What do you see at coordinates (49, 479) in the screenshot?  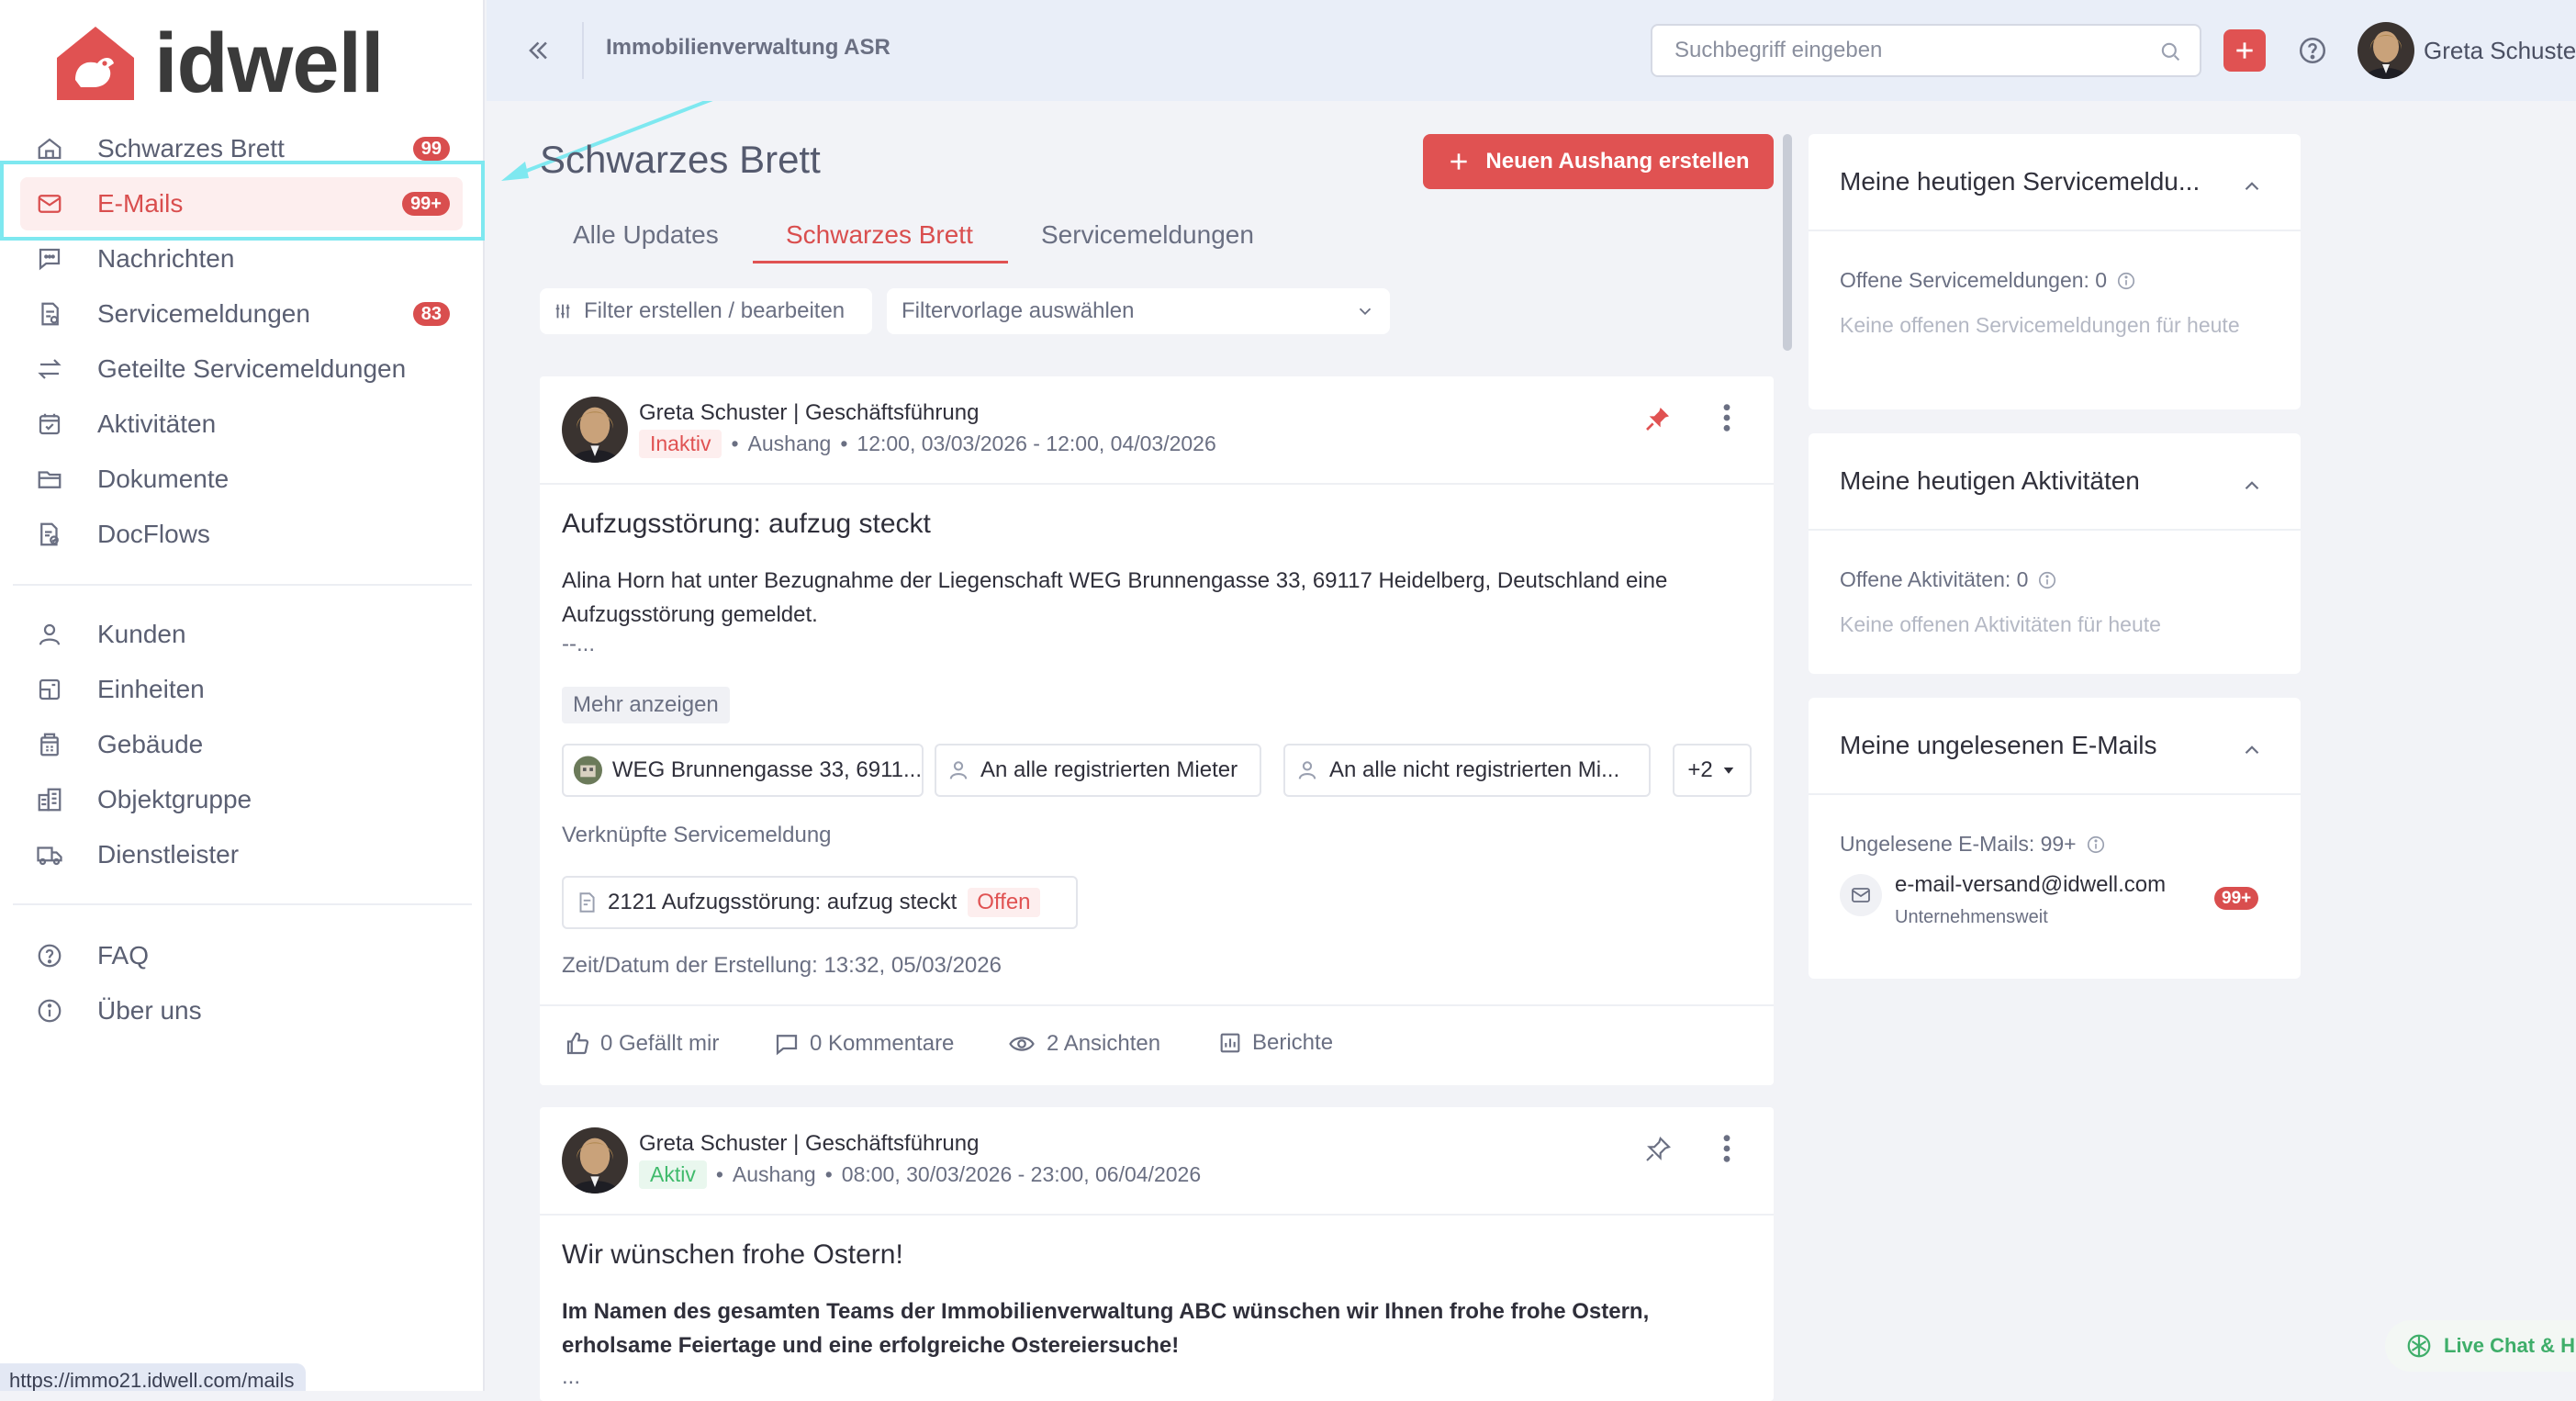 I see `folder-icon` at bounding box center [49, 479].